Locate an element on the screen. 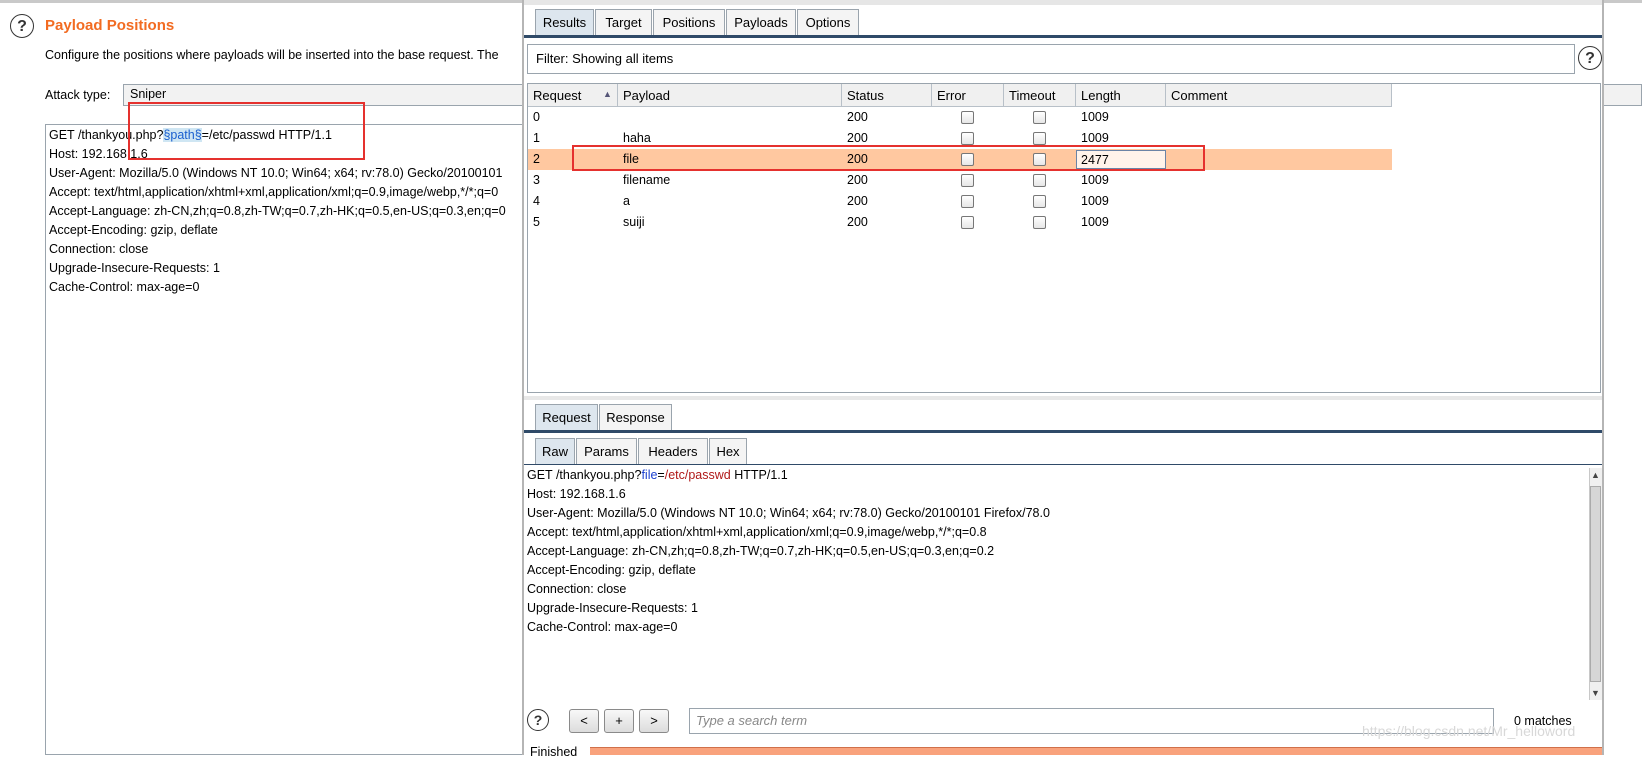 This screenshot has width=1642, height=759. view-tab-bar: Raw Params Headers Hex is located at coordinates (1063, 452).